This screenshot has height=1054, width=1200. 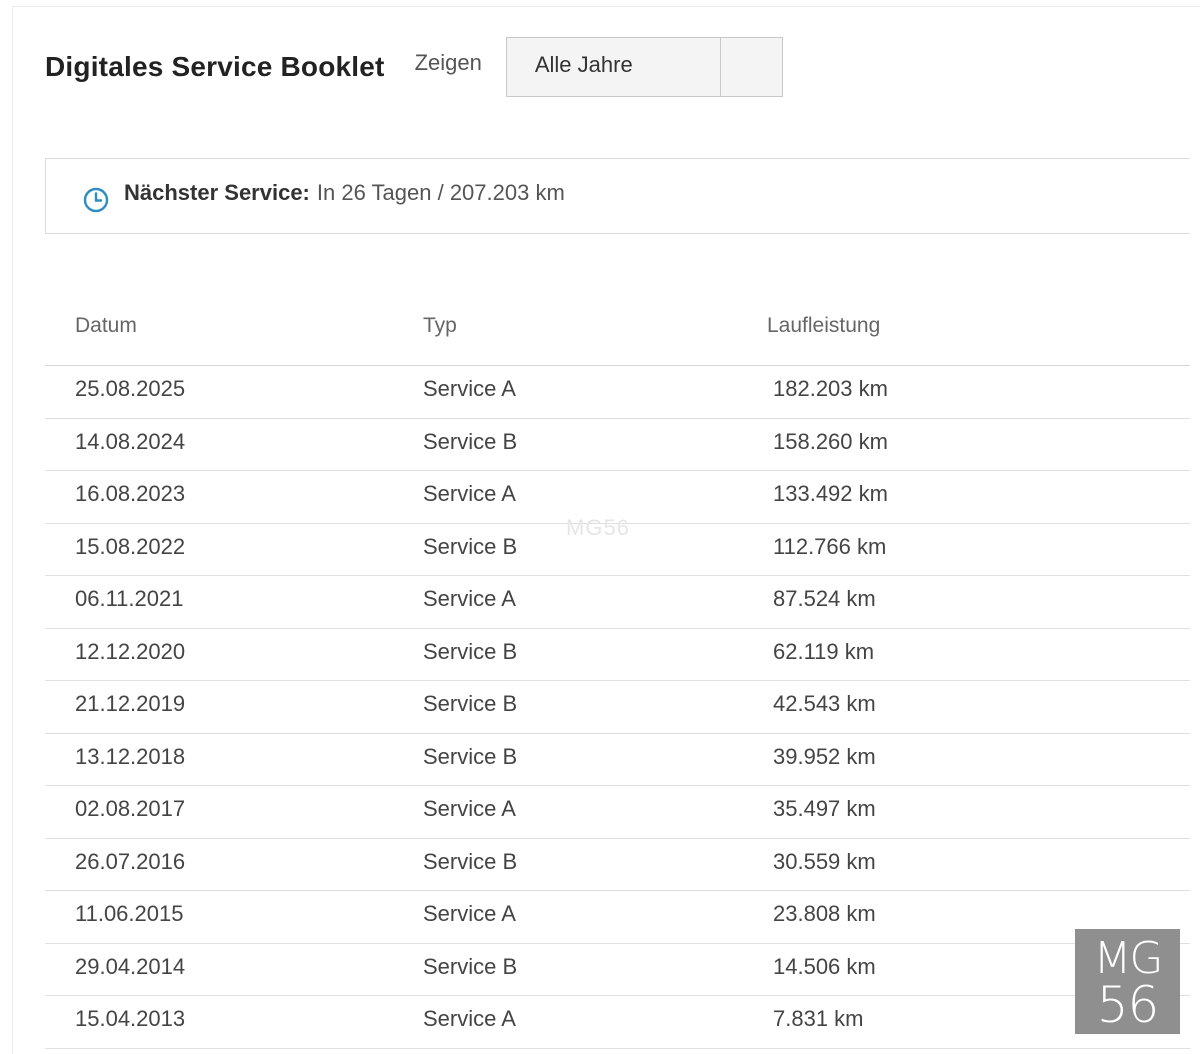 I want to click on table-row: 12.12.2020 Service B 62.119 km, so click(x=617, y=655).